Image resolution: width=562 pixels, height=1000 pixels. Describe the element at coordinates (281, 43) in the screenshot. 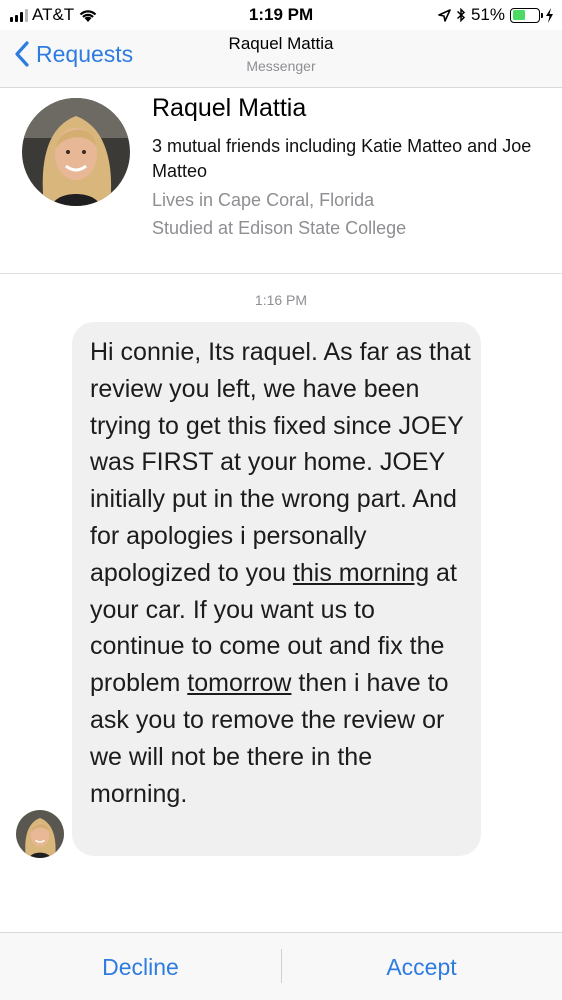

I see `nav-title: Raquel Mattia` at that location.